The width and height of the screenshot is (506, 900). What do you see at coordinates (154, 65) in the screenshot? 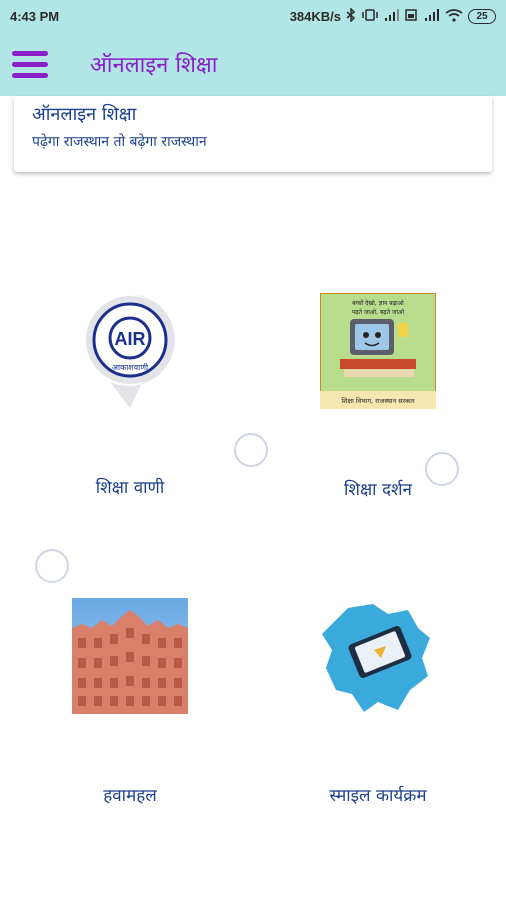
I see `app-title: ऑनलाइन शिक्षा` at bounding box center [154, 65].